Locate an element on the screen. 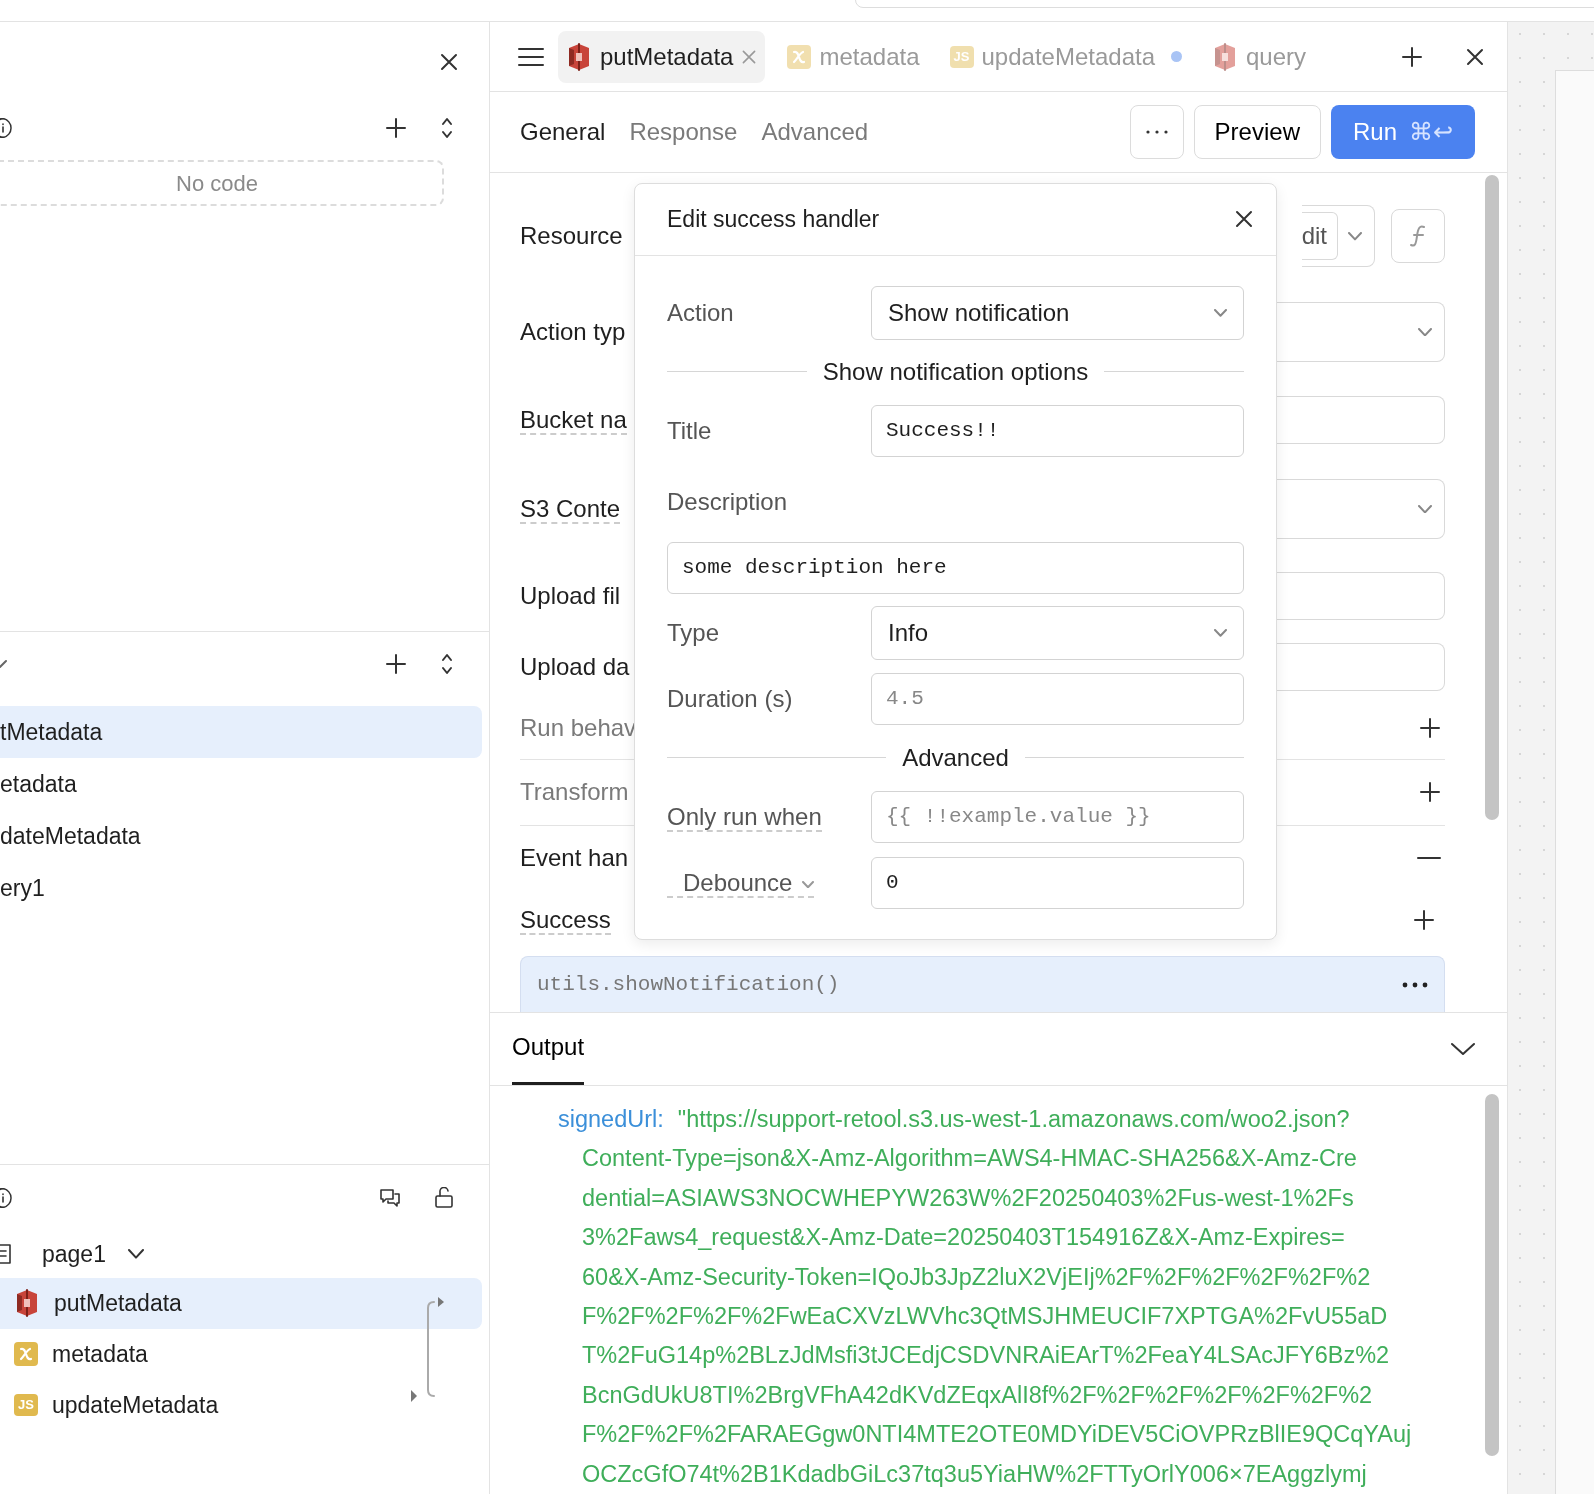 This screenshot has width=1594, height=1494. section-heading: Show notification options is located at coordinates (955, 371).